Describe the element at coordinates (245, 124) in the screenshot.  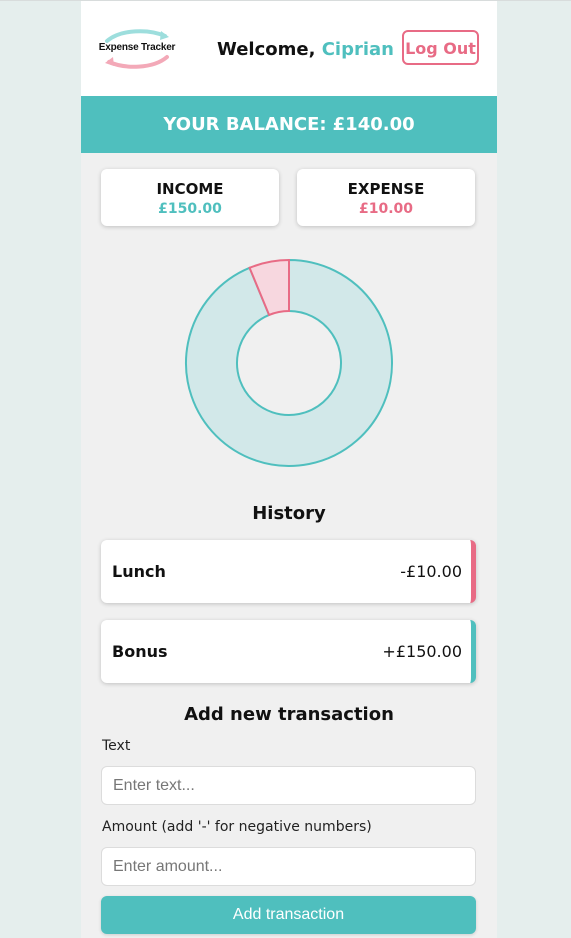
I see `balance-label: YOUR BALANCE:` at that location.